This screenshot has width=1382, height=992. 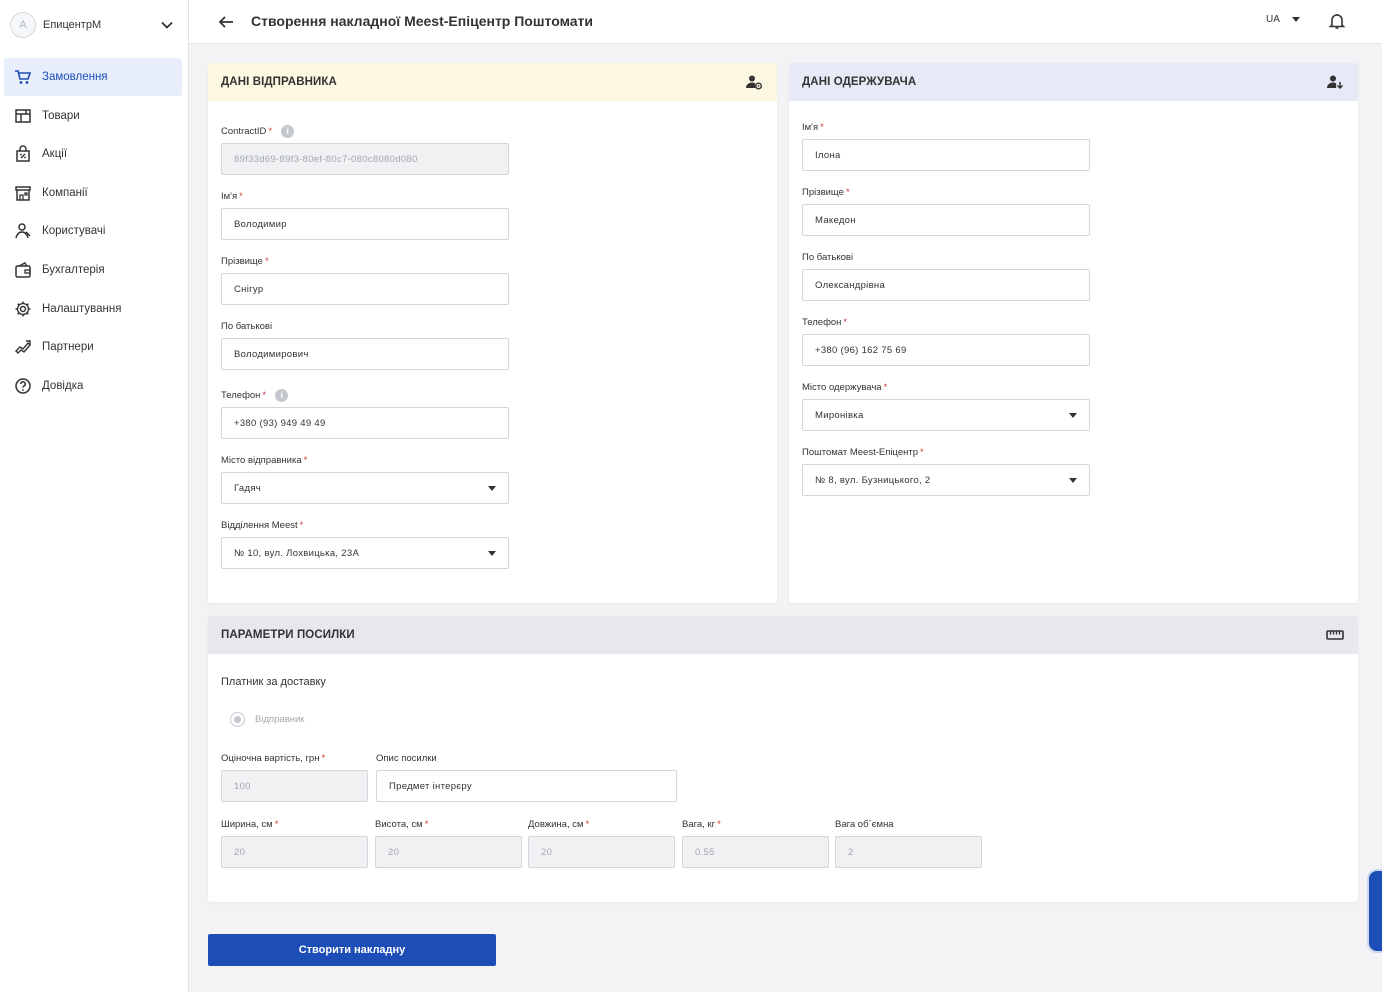 What do you see at coordinates (1283, 19) in the screenshot?
I see `language-select: UA` at bounding box center [1283, 19].